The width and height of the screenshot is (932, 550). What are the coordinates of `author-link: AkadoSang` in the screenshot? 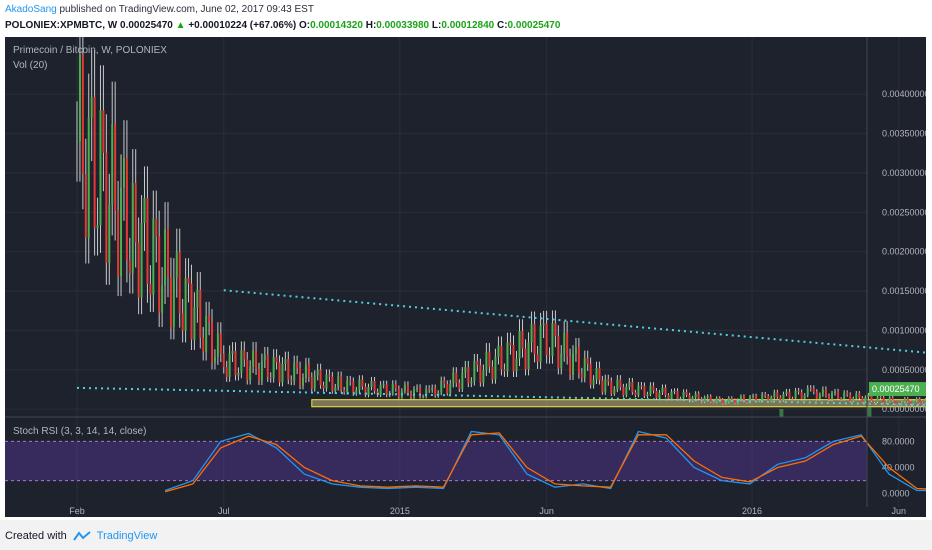 It's located at (31, 9).